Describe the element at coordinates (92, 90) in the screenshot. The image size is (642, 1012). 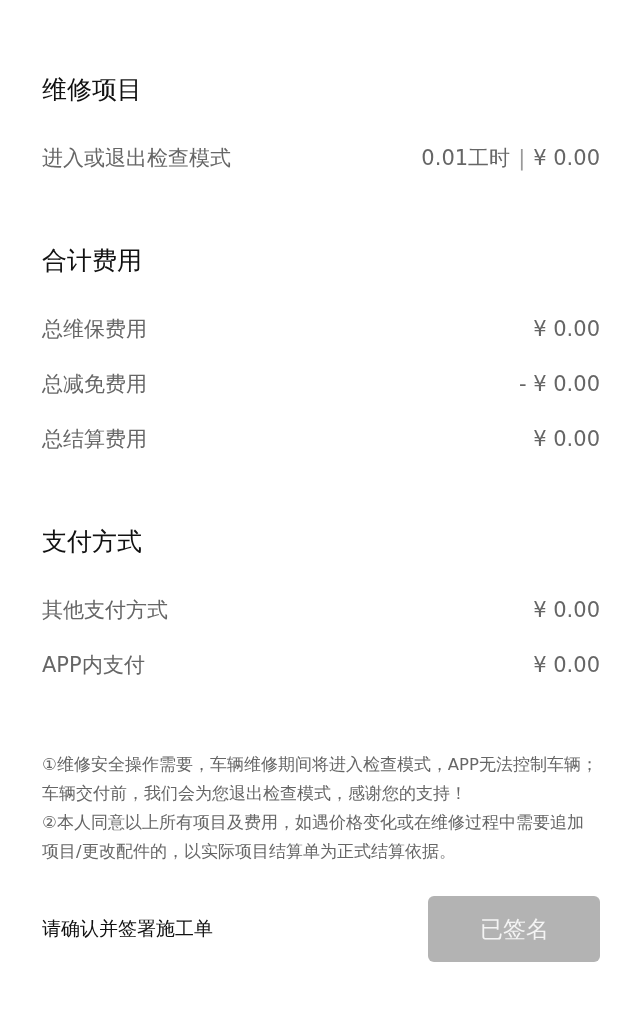
I see `section-title: 维修项目` at that location.